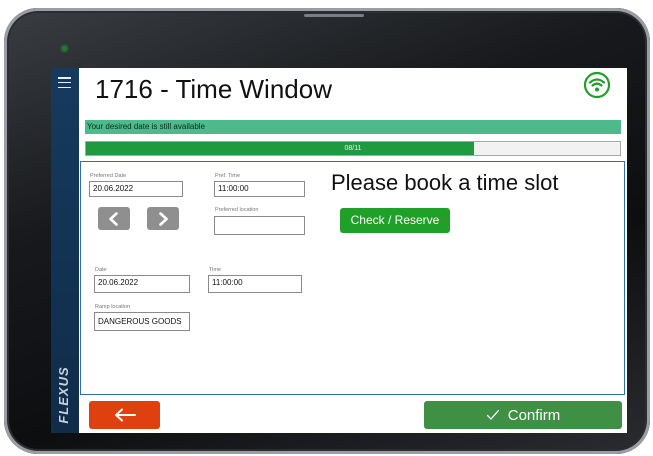 Image resolution: width=653 pixels, height=456 pixels. Describe the element at coordinates (237, 210) in the screenshot. I see `preferred-location-label: Preferred location` at that location.